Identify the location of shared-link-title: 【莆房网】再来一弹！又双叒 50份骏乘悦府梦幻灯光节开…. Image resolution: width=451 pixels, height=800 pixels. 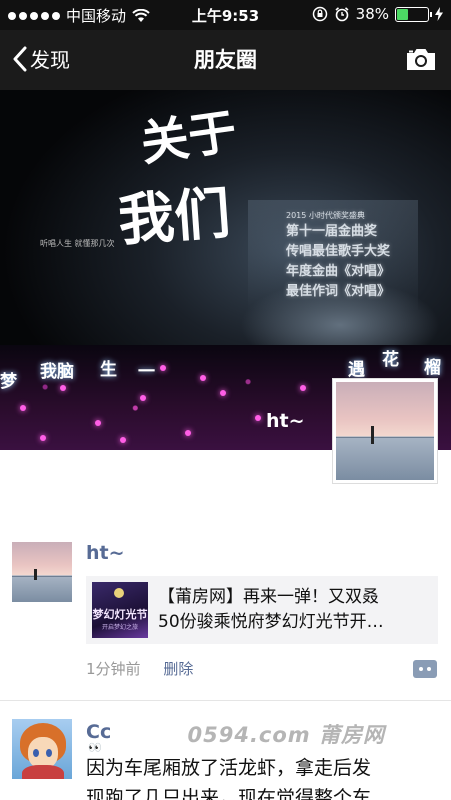
(294, 610).